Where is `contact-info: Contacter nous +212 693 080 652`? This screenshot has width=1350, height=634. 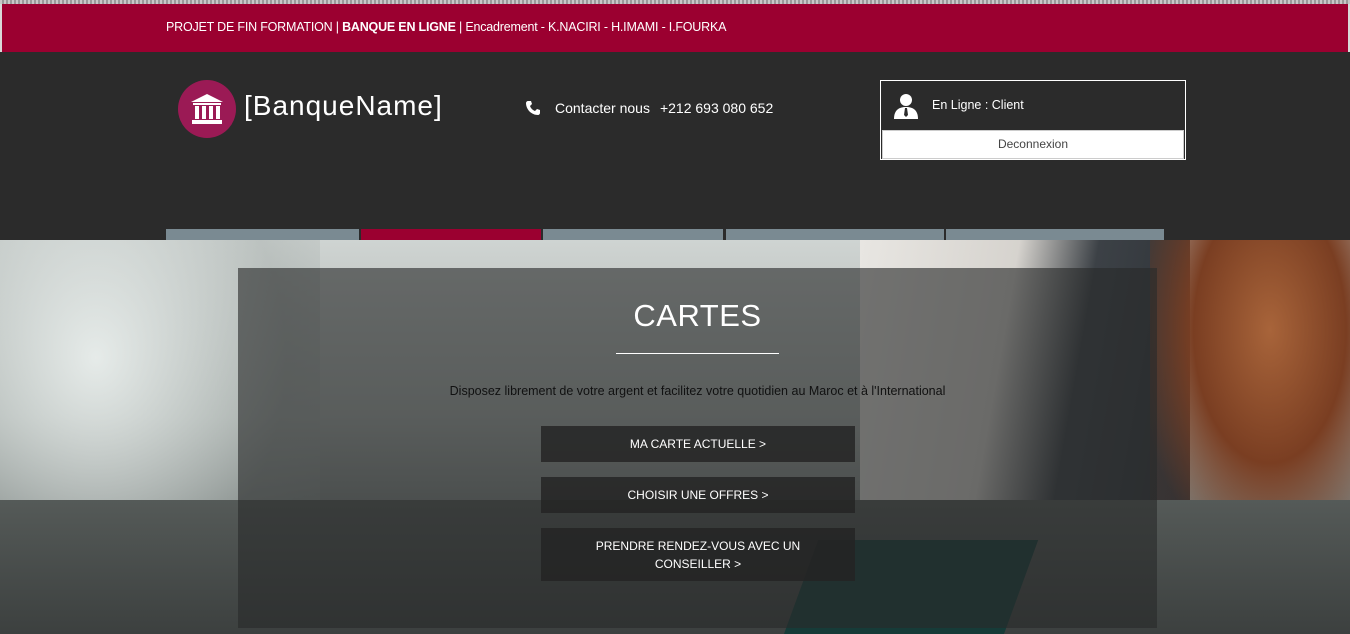 contact-info: Contacter nous +212 693 080 652 is located at coordinates (649, 108).